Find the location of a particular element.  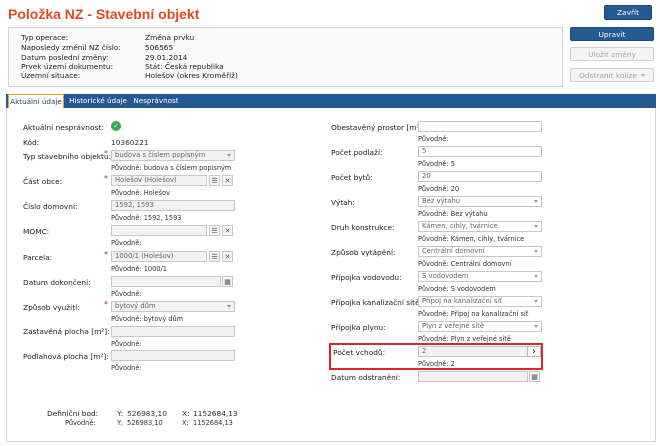

built-volume-original: Původně: is located at coordinates (433, 139).